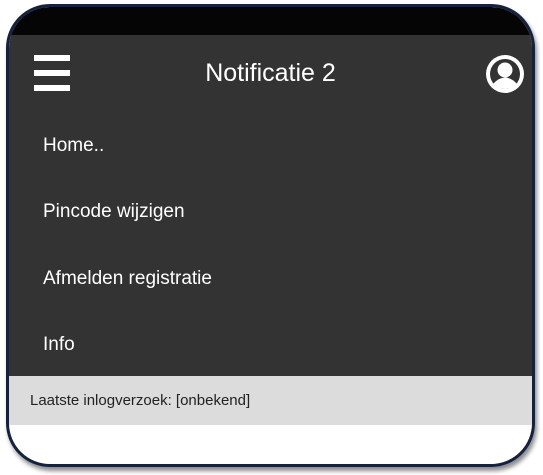 This screenshot has width=543, height=475. I want to click on last-login-status-bar: Laatste inlogverzoek: [onbekend], so click(270, 400).